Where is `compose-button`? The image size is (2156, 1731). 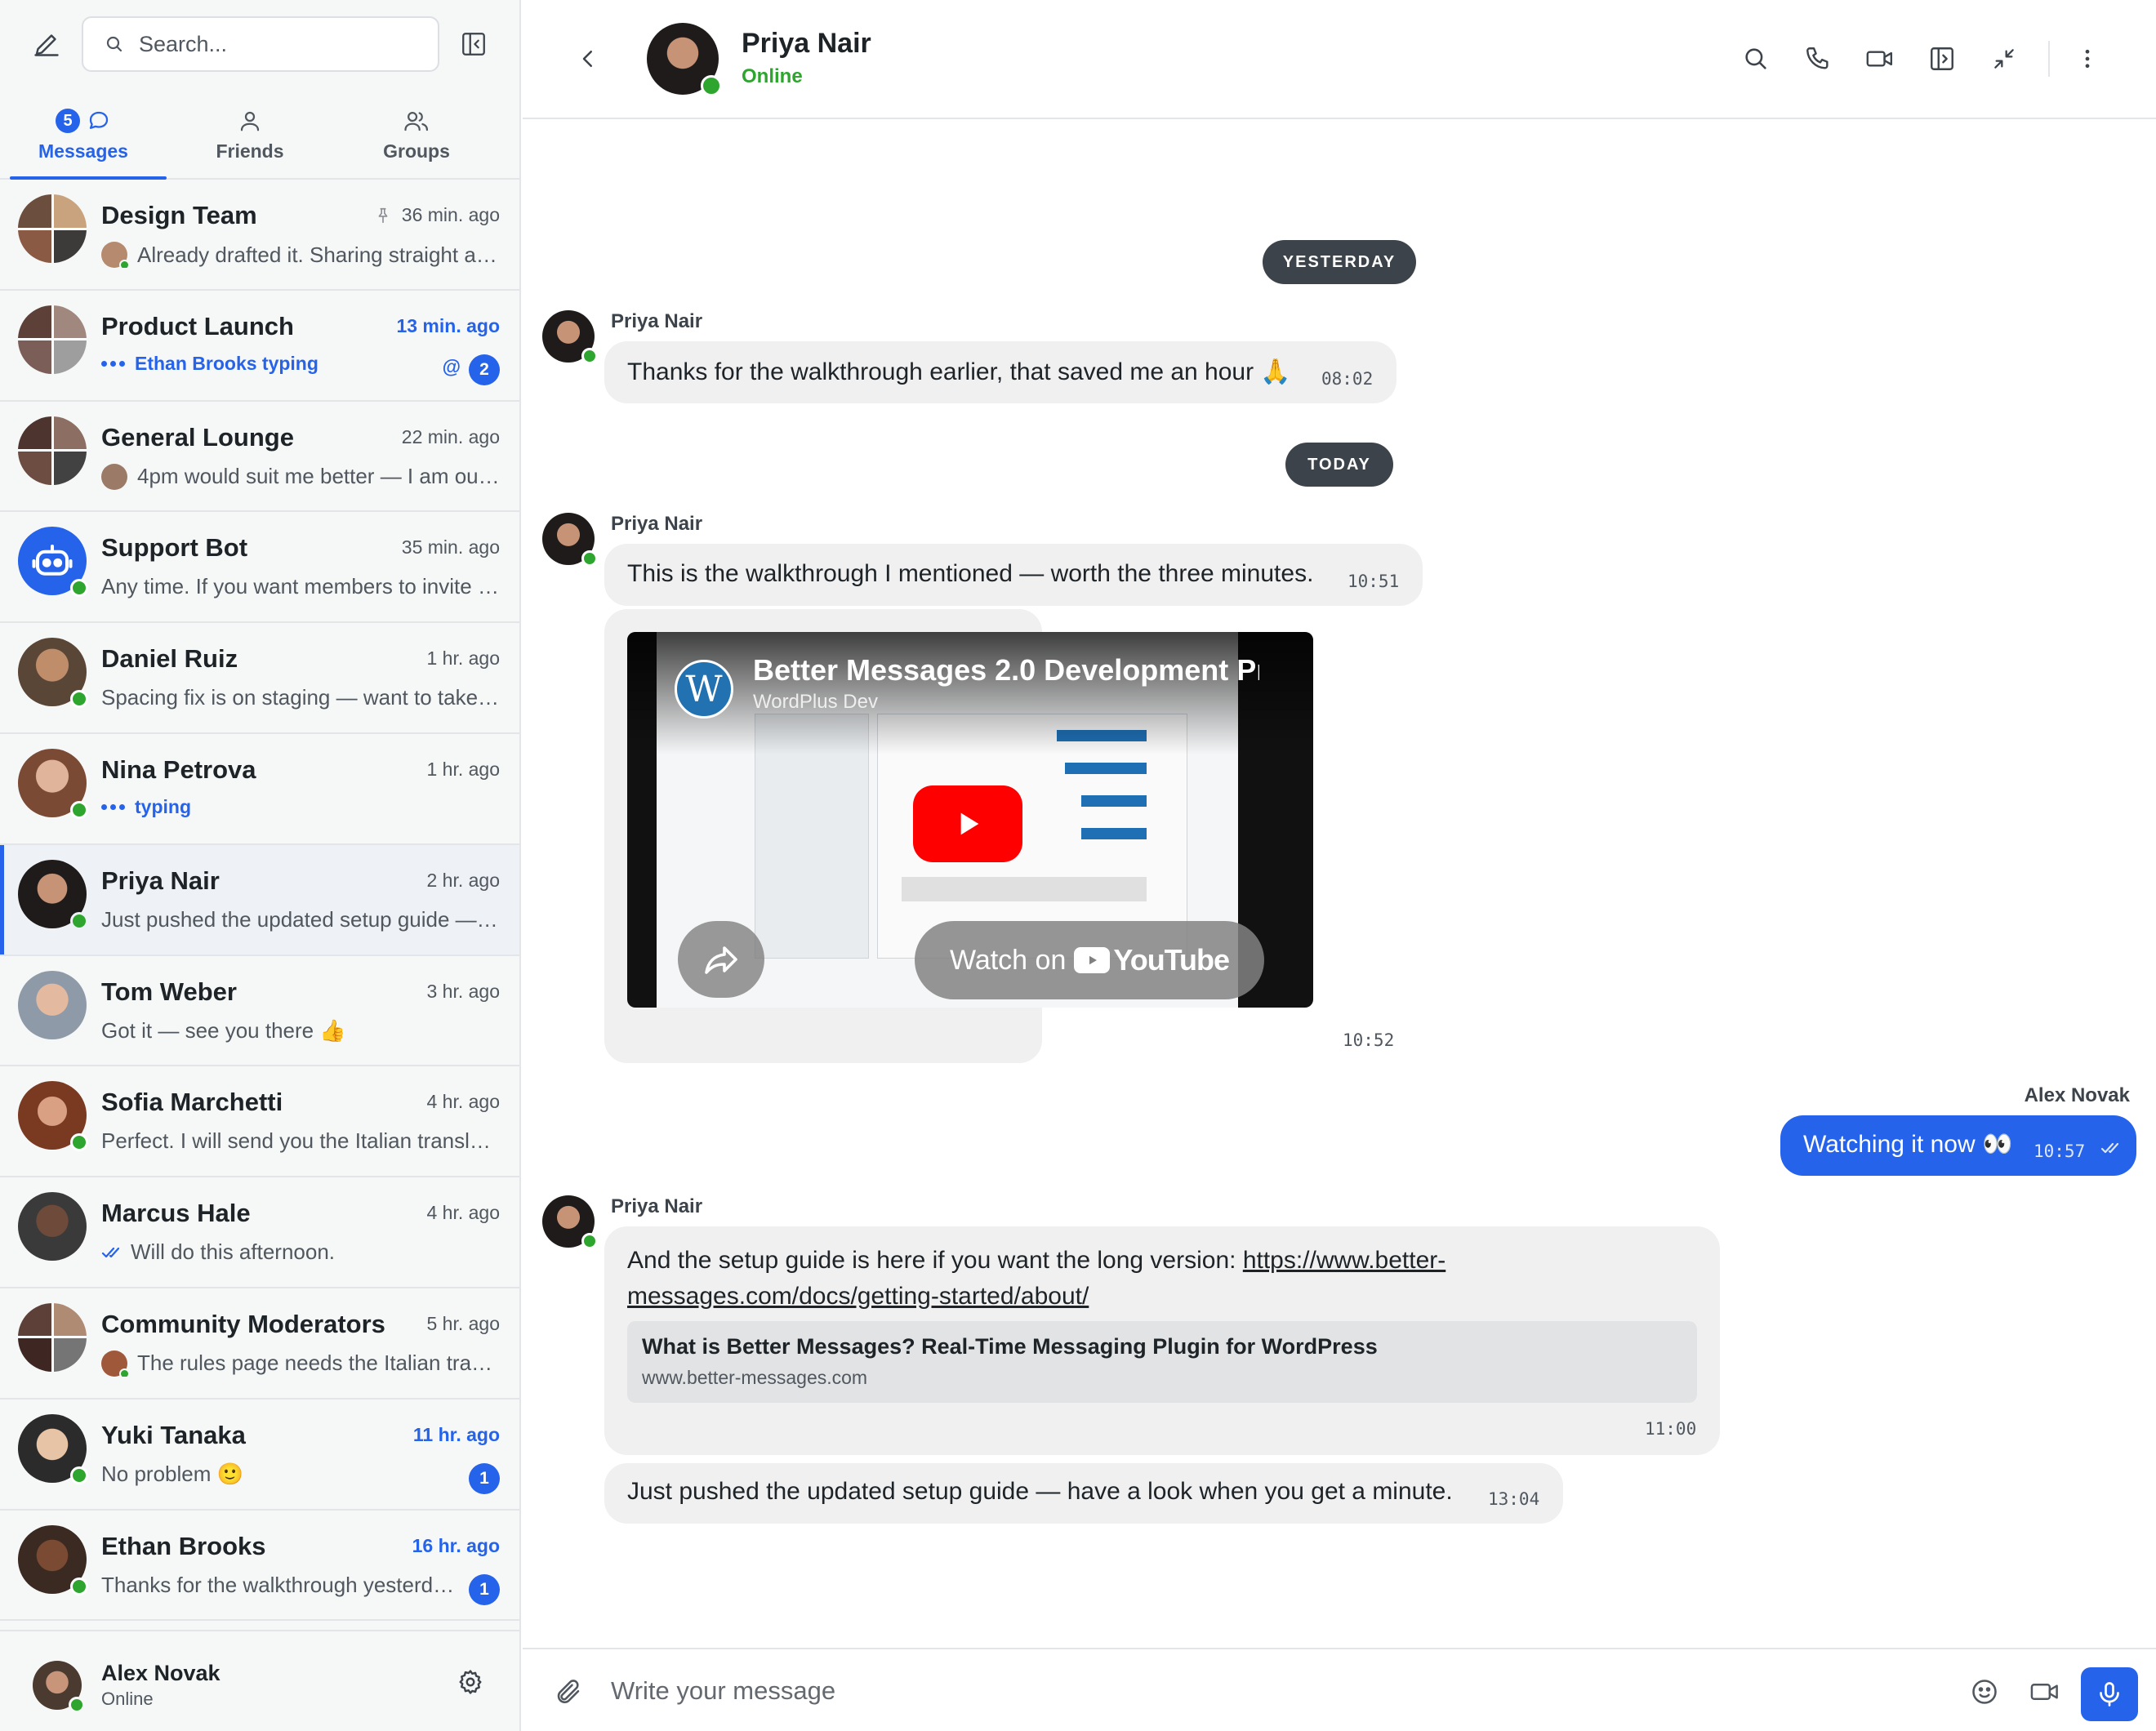 compose-button is located at coordinates (46, 44).